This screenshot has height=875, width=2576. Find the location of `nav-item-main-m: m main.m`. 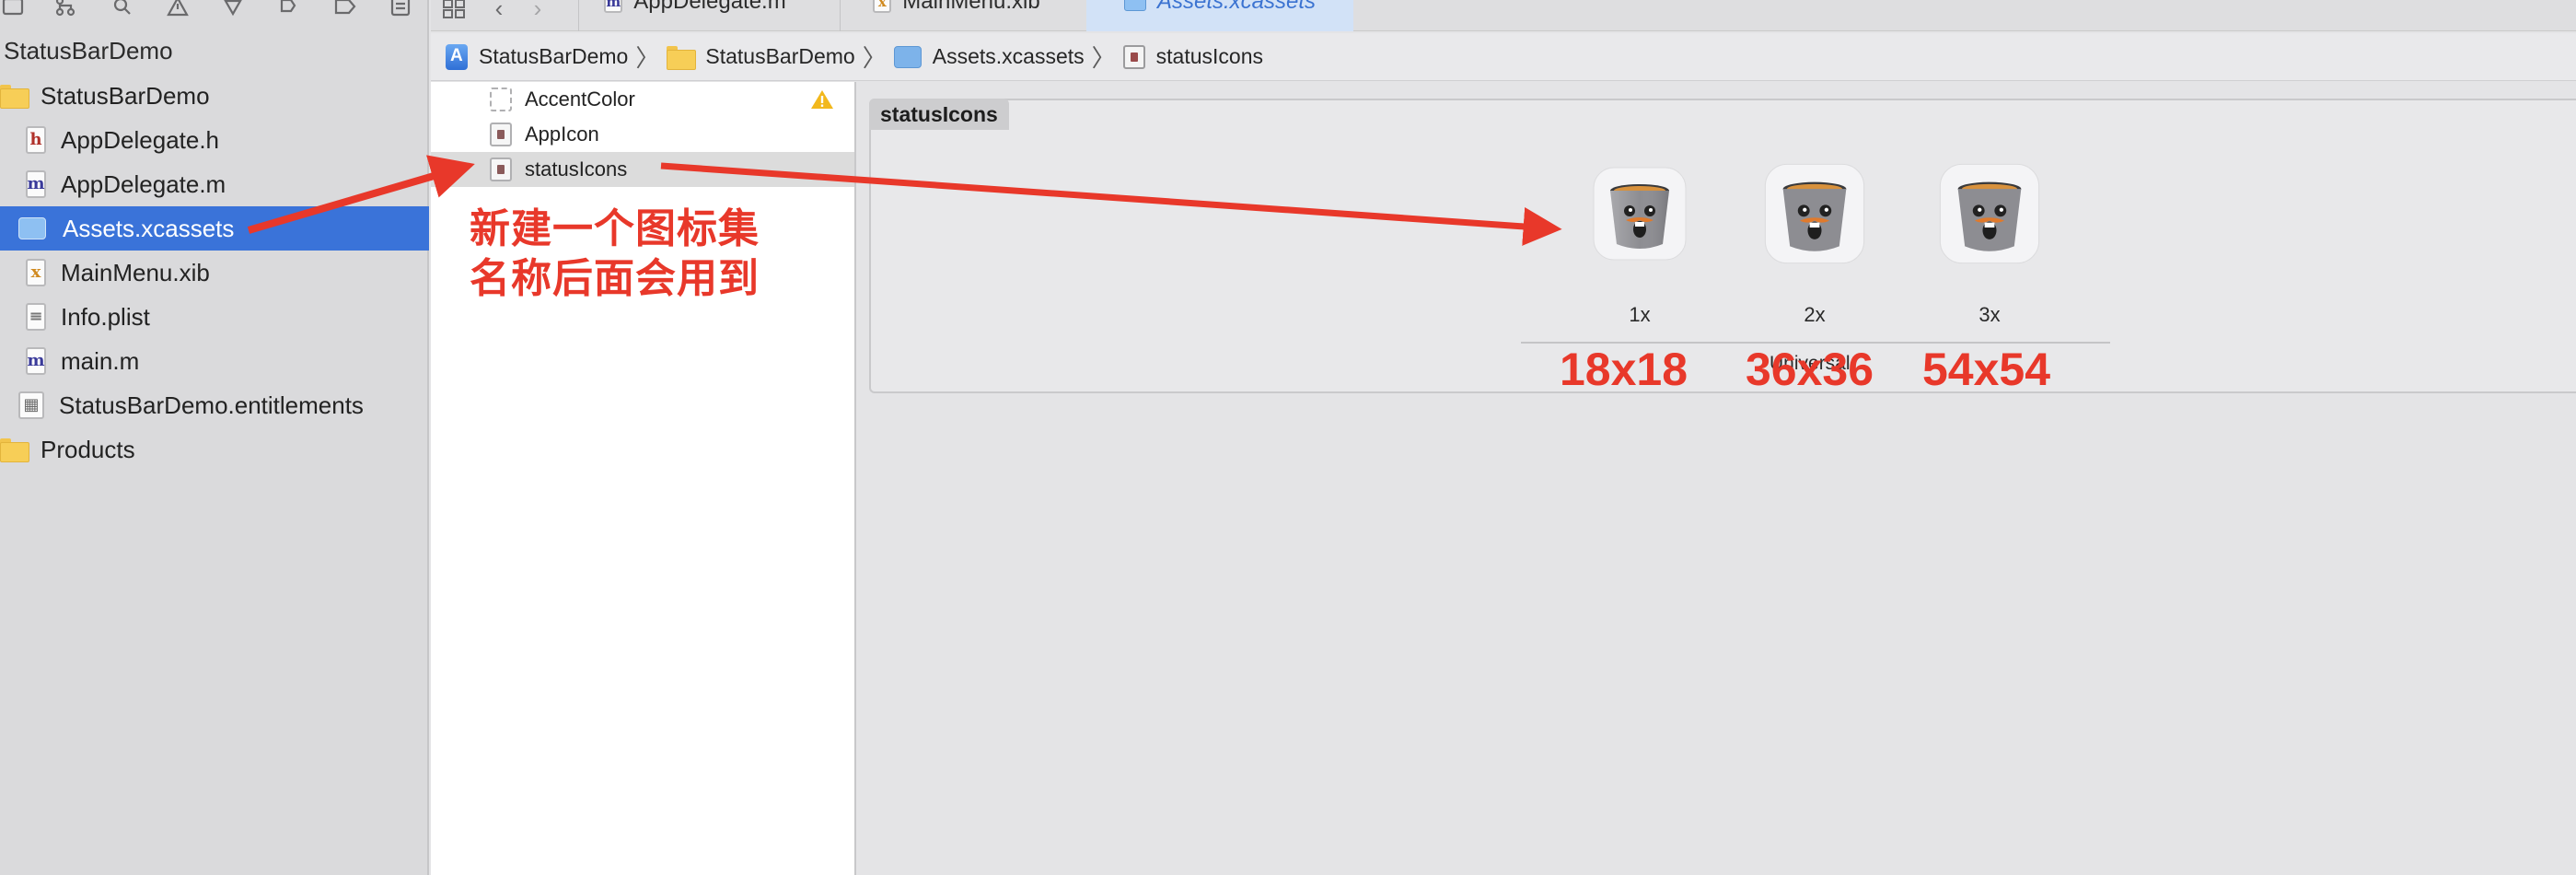

nav-item-main-m: m main.m is located at coordinates (214, 361).